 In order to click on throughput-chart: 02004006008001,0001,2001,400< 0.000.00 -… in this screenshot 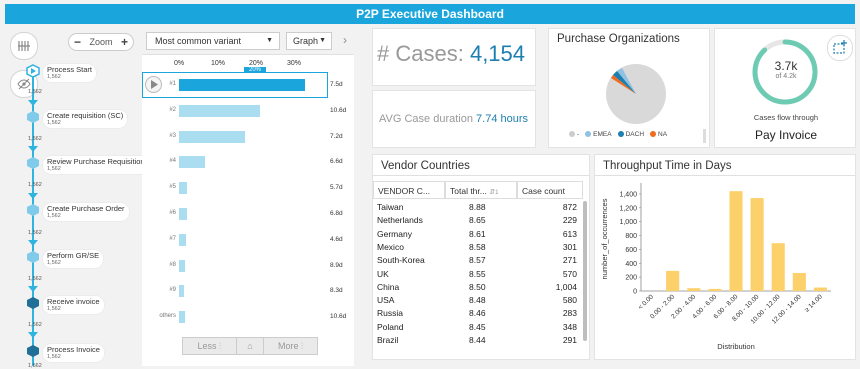, I will do `click(725, 268)`.